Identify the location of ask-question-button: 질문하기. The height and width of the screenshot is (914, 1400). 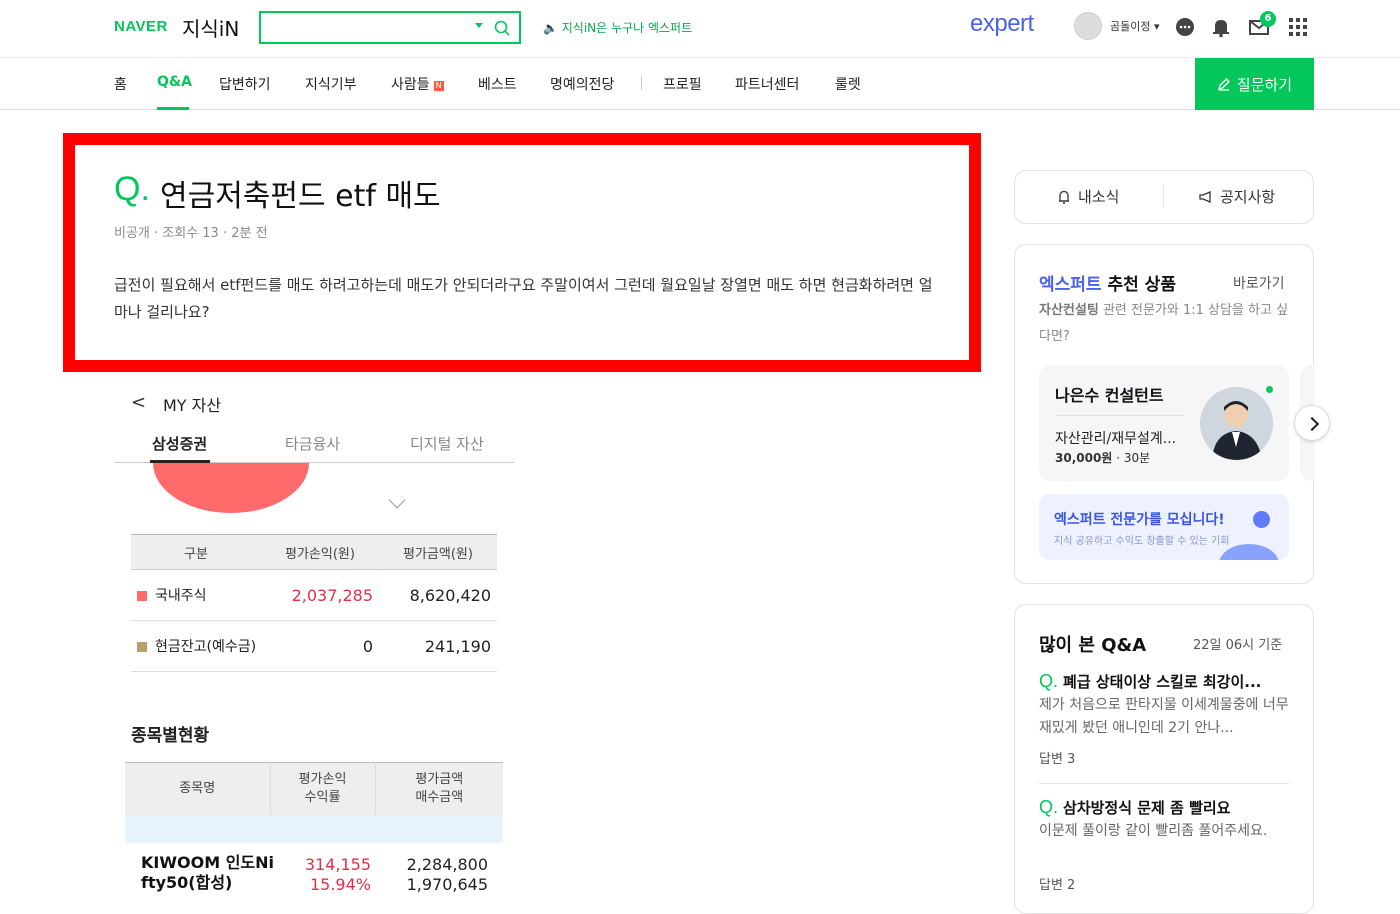
(1254, 84).